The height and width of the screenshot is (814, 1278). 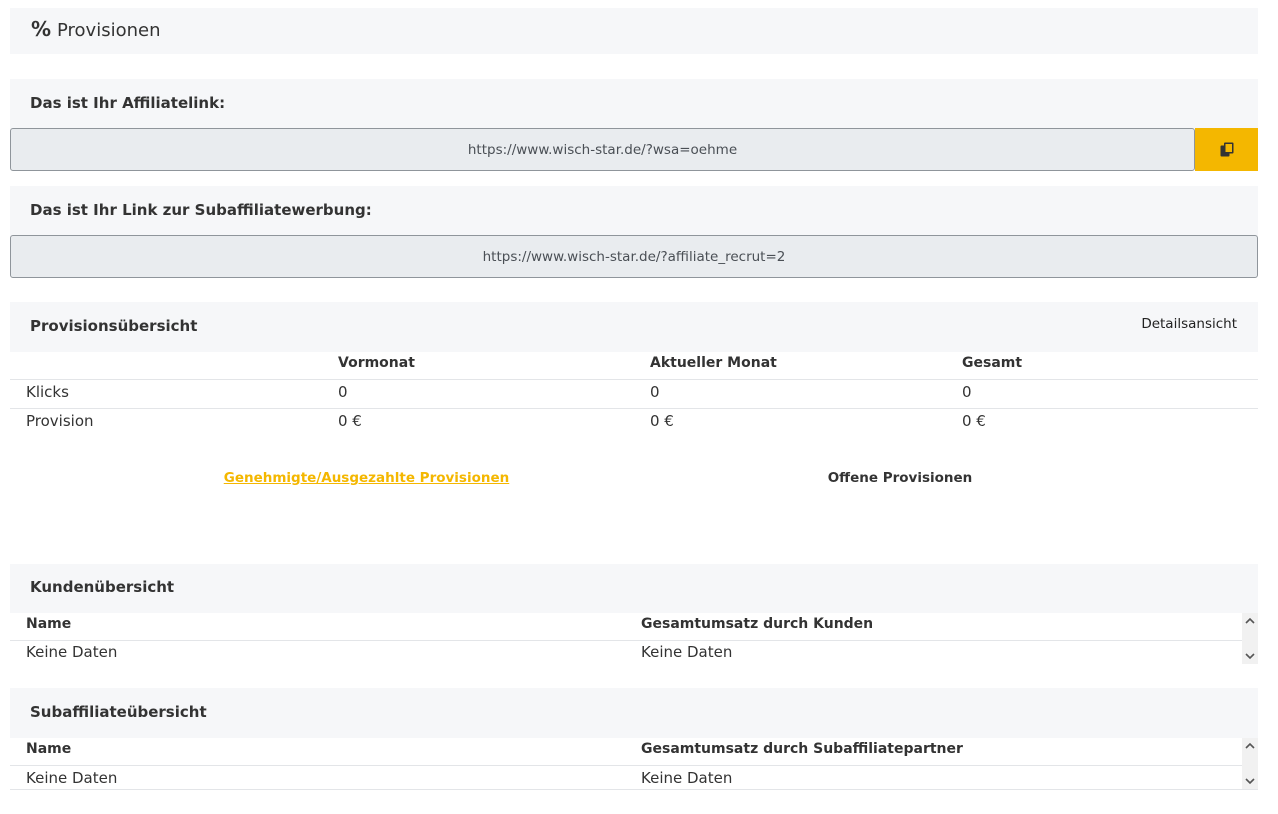 What do you see at coordinates (102, 587) in the screenshot?
I see `customers-title: Kundenübersicht` at bounding box center [102, 587].